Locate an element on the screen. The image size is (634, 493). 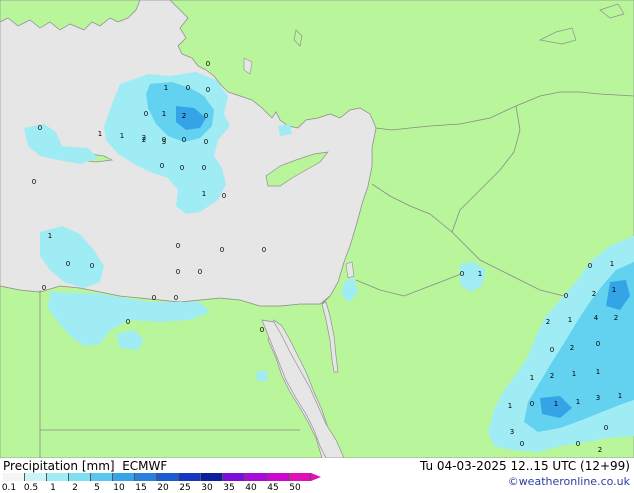
precip-value-label: 4 is located at coordinates (596, 318).